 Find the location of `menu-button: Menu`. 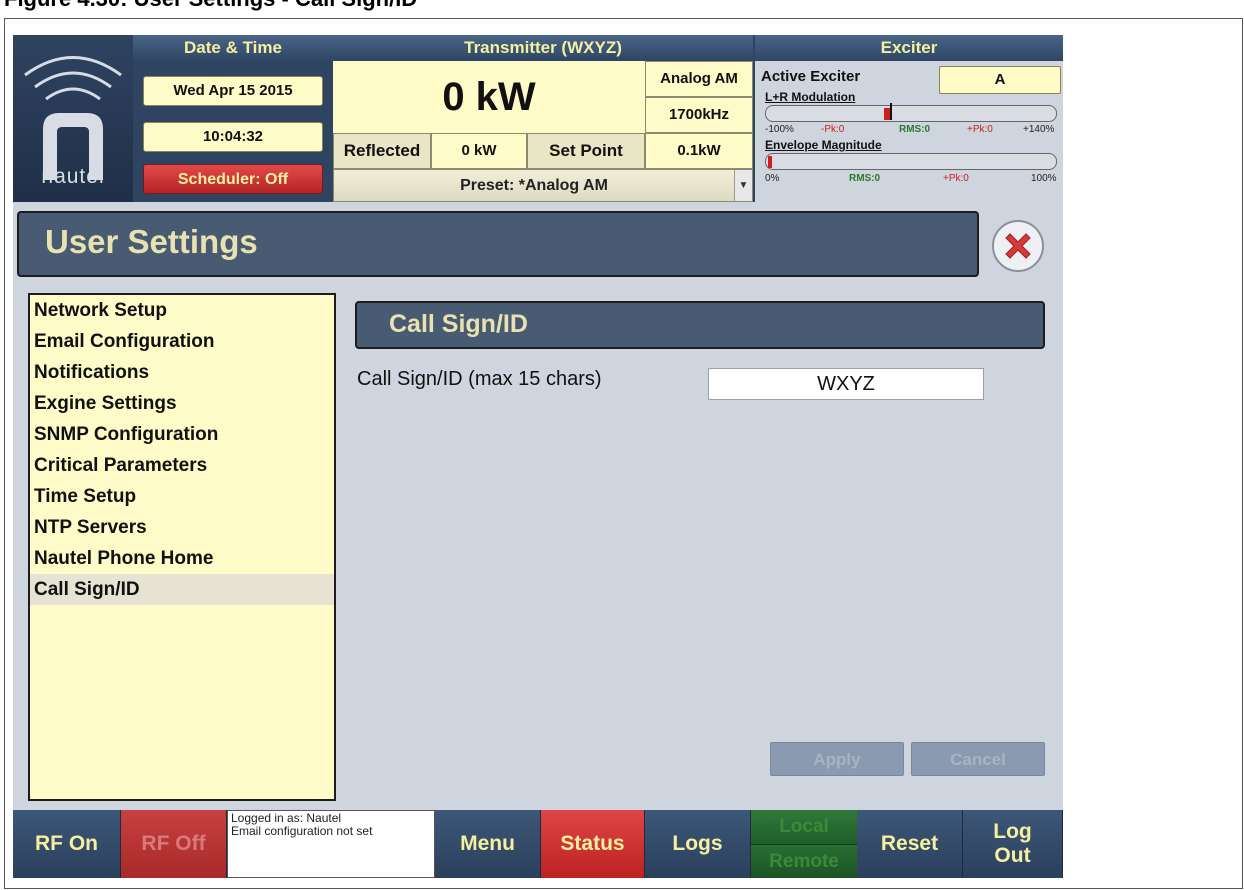

menu-button: Menu is located at coordinates (488, 844).